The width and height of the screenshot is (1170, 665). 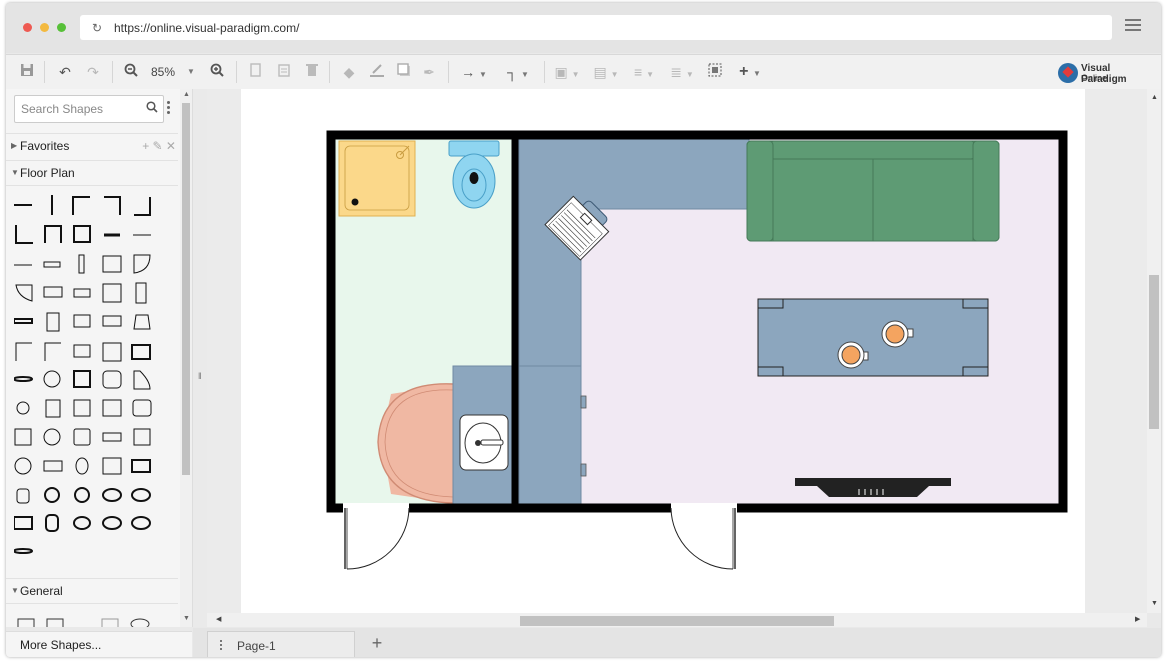 I want to click on favorites-actions: + ✎ ✕, so click(x=159, y=146).